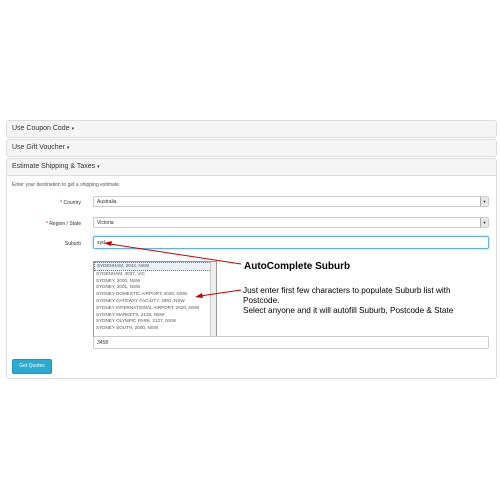  I want to click on annotation-title: AutoComplete Suburb, so click(297, 266).